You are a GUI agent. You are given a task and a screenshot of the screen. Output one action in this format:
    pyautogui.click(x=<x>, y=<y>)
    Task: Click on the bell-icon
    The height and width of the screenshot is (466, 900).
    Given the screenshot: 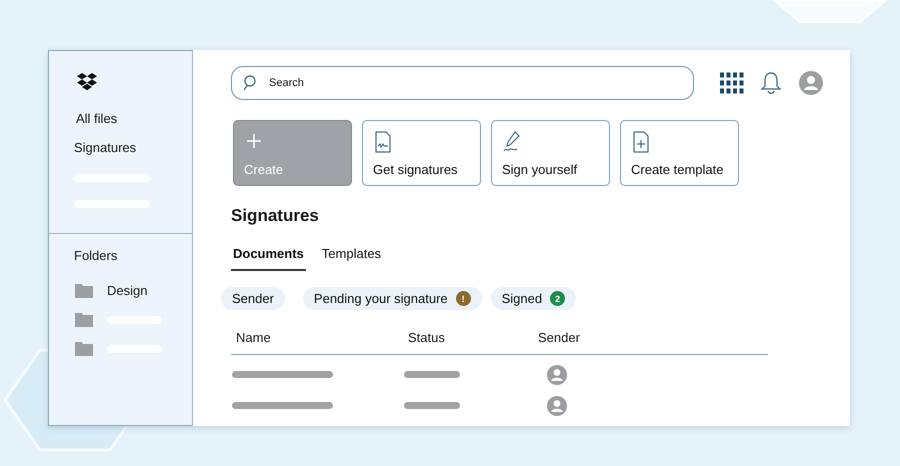 What is the action you would take?
    pyautogui.click(x=771, y=83)
    